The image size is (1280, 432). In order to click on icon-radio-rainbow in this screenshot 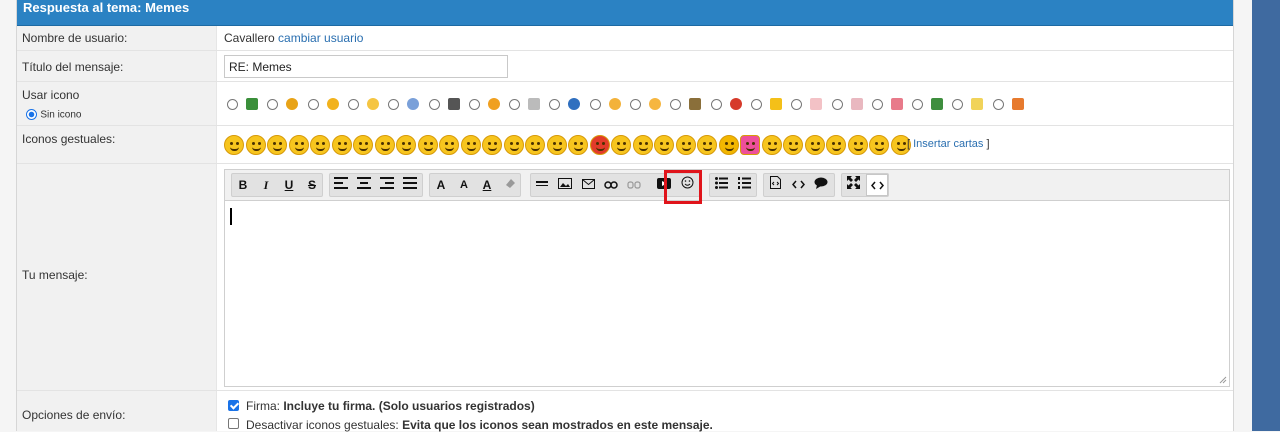, I will do `click(998, 104)`.